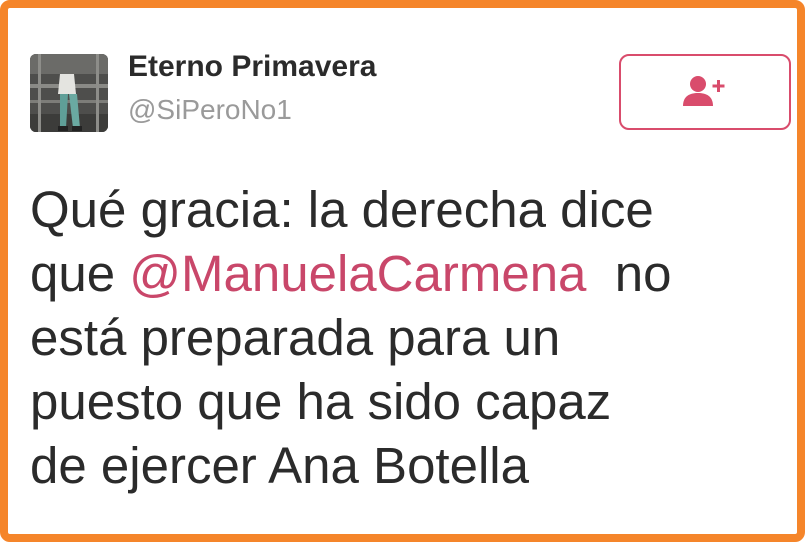  I want to click on follow-button, so click(705, 92).